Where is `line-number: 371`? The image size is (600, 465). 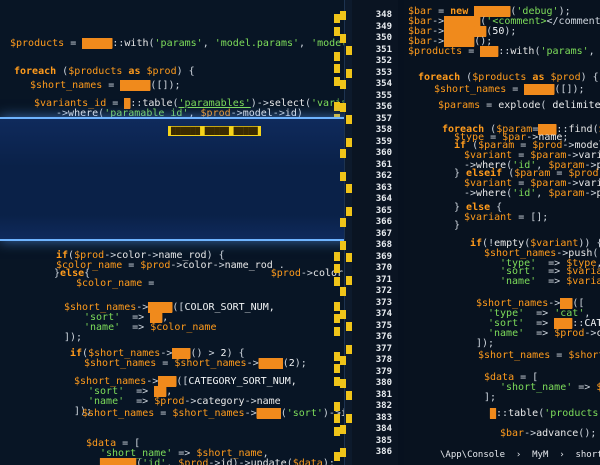
line-number: 371 is located at coordinates (383, 279).